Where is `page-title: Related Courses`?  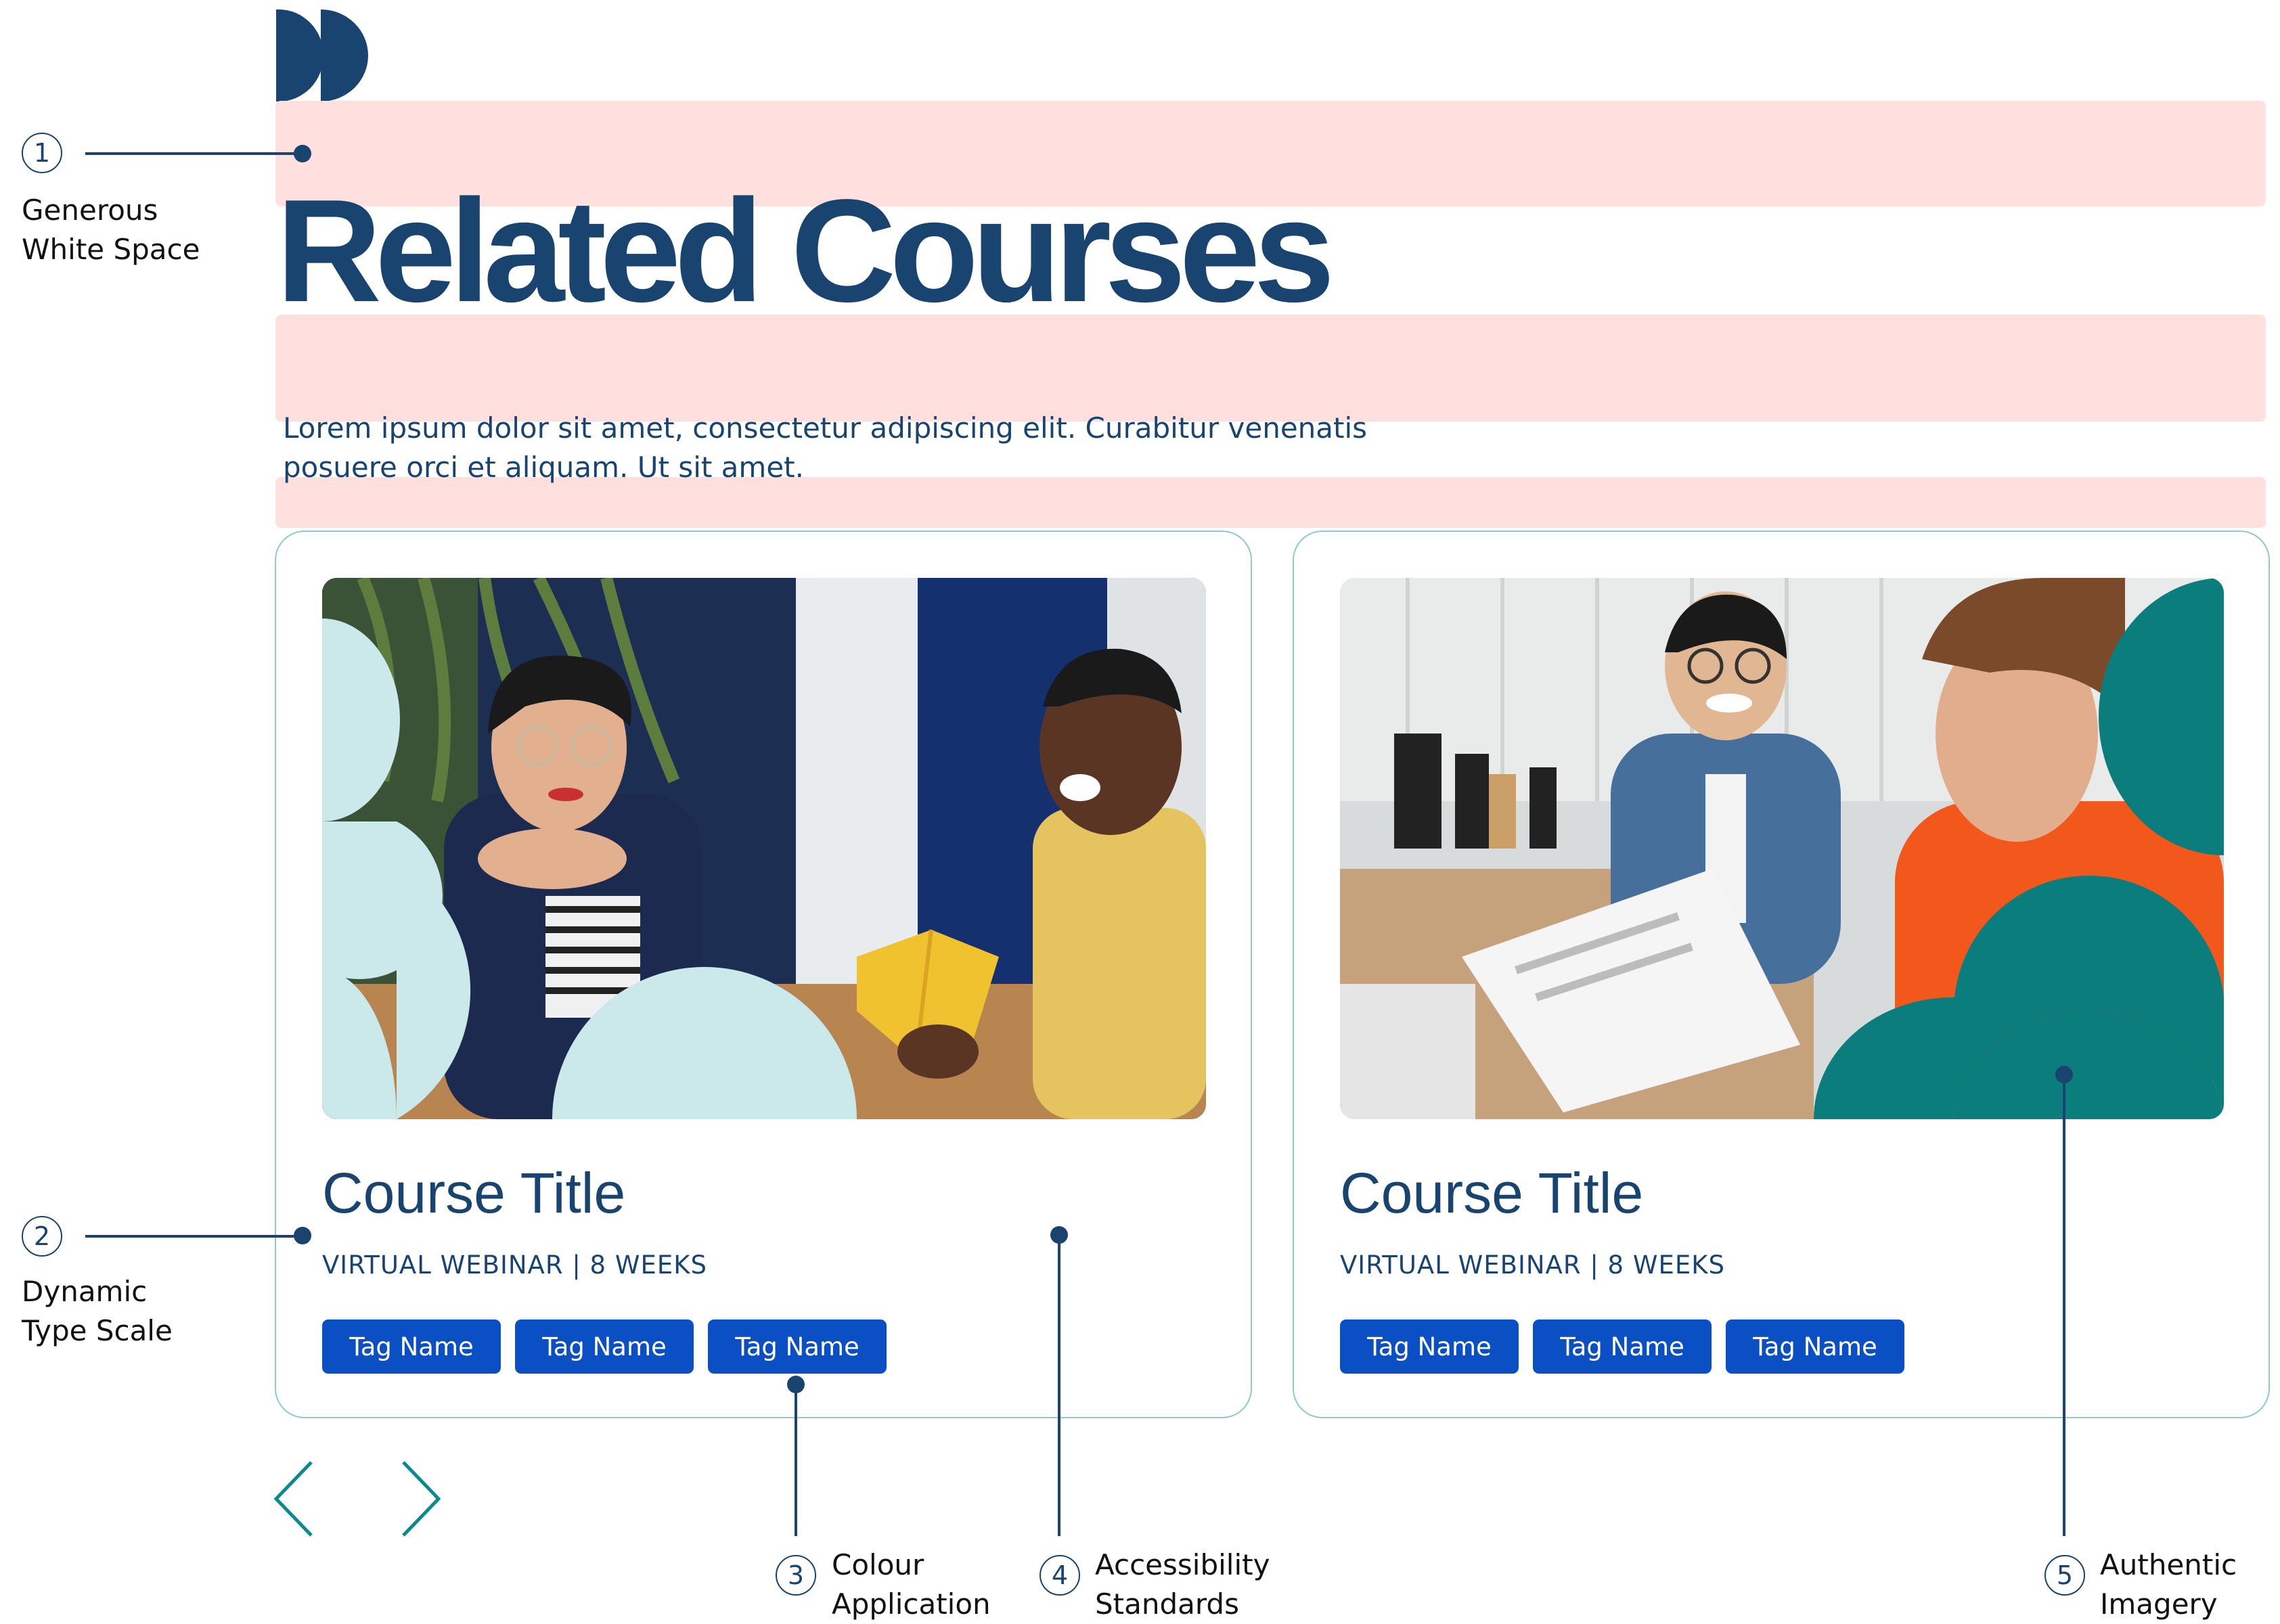 page-title: Related Courses is located at coordinates (805, 250).